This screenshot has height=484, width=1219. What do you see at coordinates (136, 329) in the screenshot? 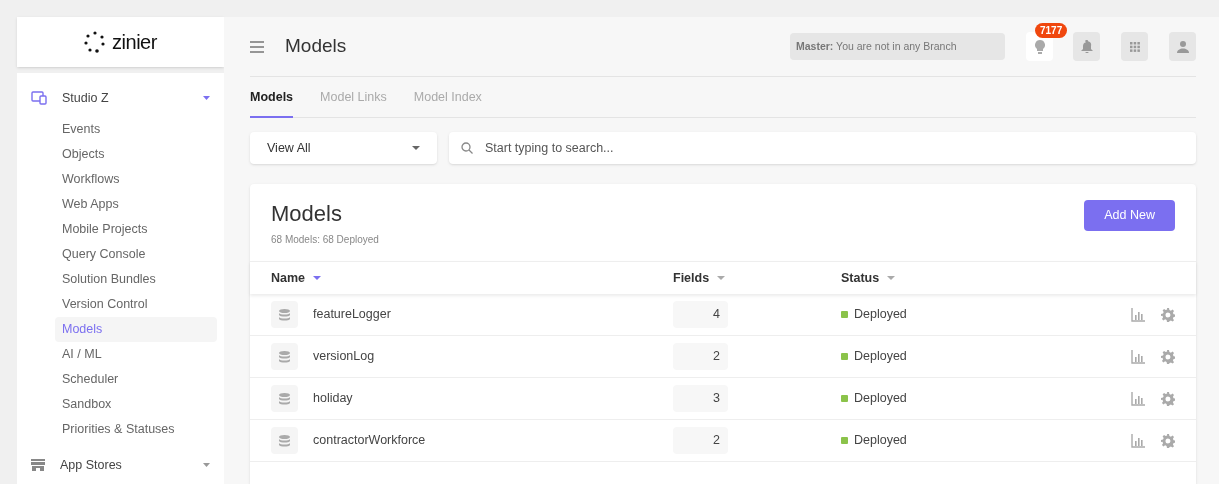
I see `nav-item: Models` at bounding box center [136, 329].